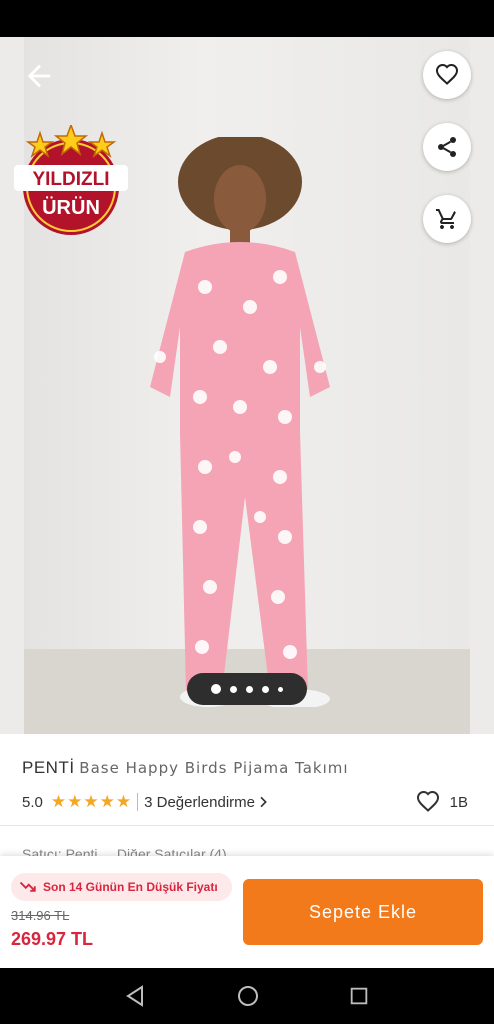 The width and height of the screenshot is (494, 1024). I want to click on chevron-right-icon, so click(263, 802).